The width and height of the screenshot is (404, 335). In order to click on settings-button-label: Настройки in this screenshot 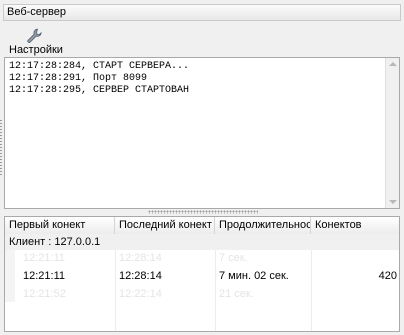, I will do `click(36, 50)`.